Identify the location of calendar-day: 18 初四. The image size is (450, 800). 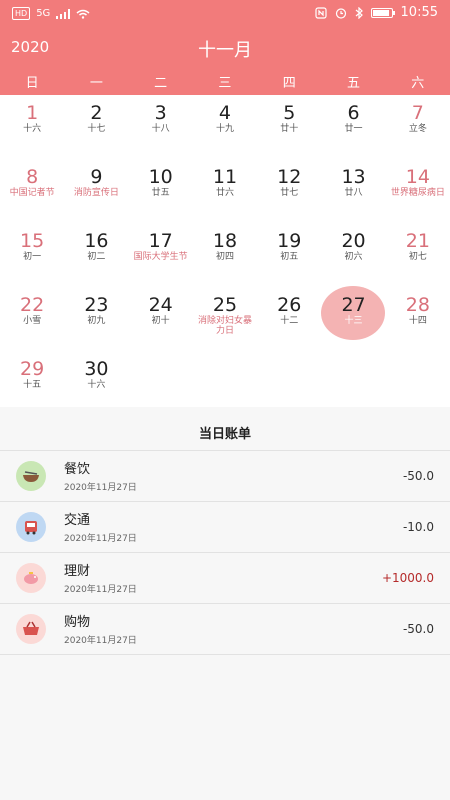
(225, 254).